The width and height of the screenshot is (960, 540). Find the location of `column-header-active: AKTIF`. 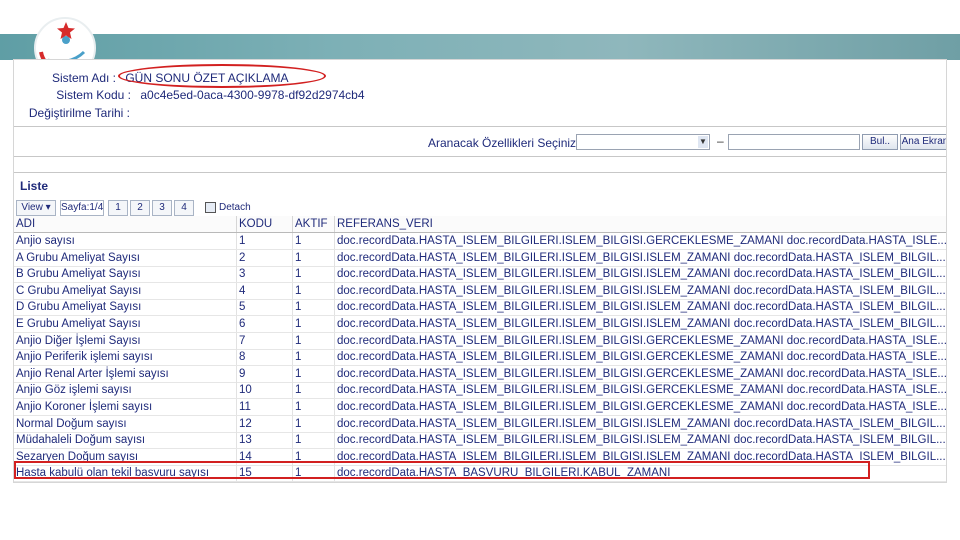

column-header-active: AKTIF is located at coordinates (313, 224).